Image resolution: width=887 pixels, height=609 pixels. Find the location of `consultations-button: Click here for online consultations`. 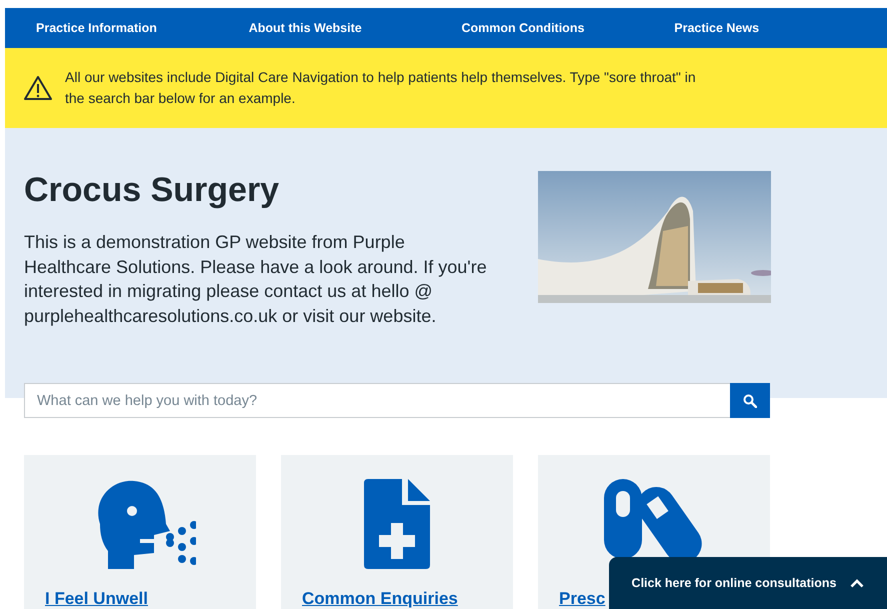

consultations-button: Click here for online consultations is located at coordinates (748, 583).